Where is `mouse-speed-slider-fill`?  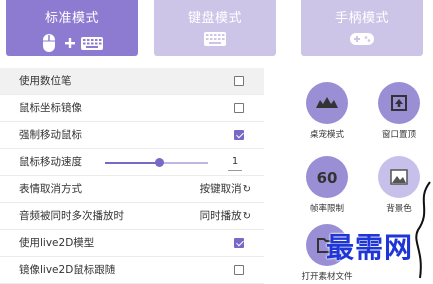 mouse-speed-slider-fill is located at coordinates (132, 163).